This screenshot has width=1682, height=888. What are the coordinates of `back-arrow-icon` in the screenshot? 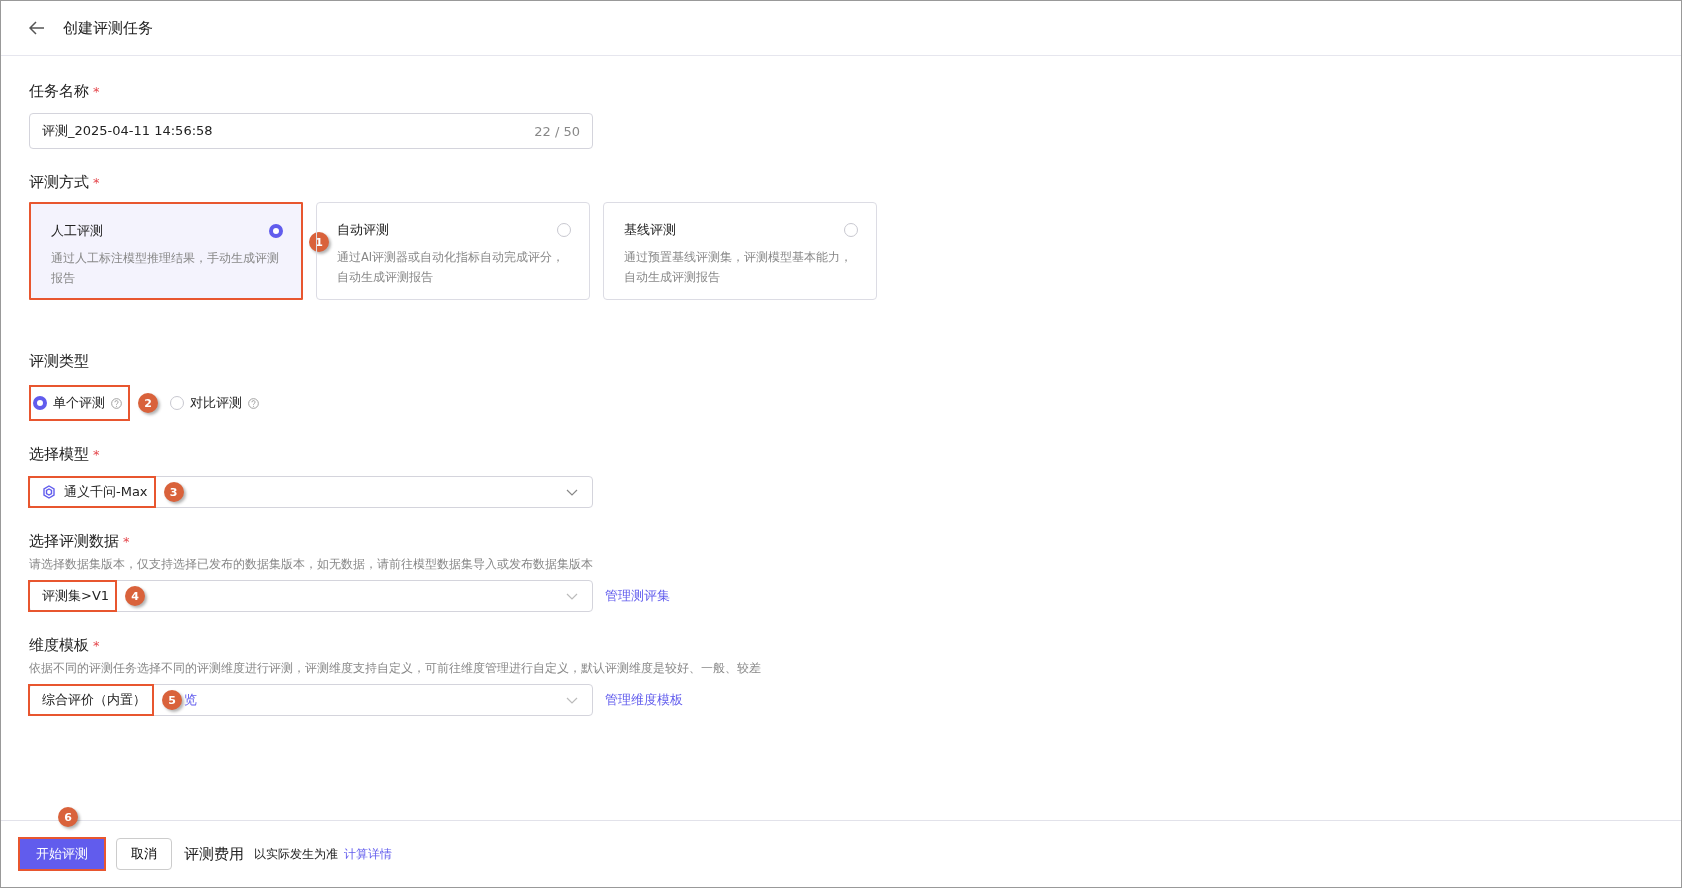 It's located at (37, 28).